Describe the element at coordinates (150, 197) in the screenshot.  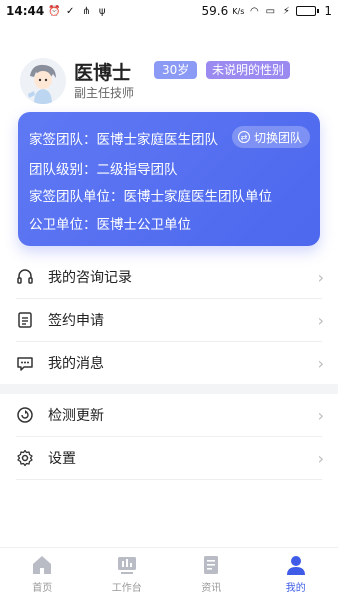
I see `team-unit-row: 家签团队单位：医博士家庭医生团队单位` at that location.